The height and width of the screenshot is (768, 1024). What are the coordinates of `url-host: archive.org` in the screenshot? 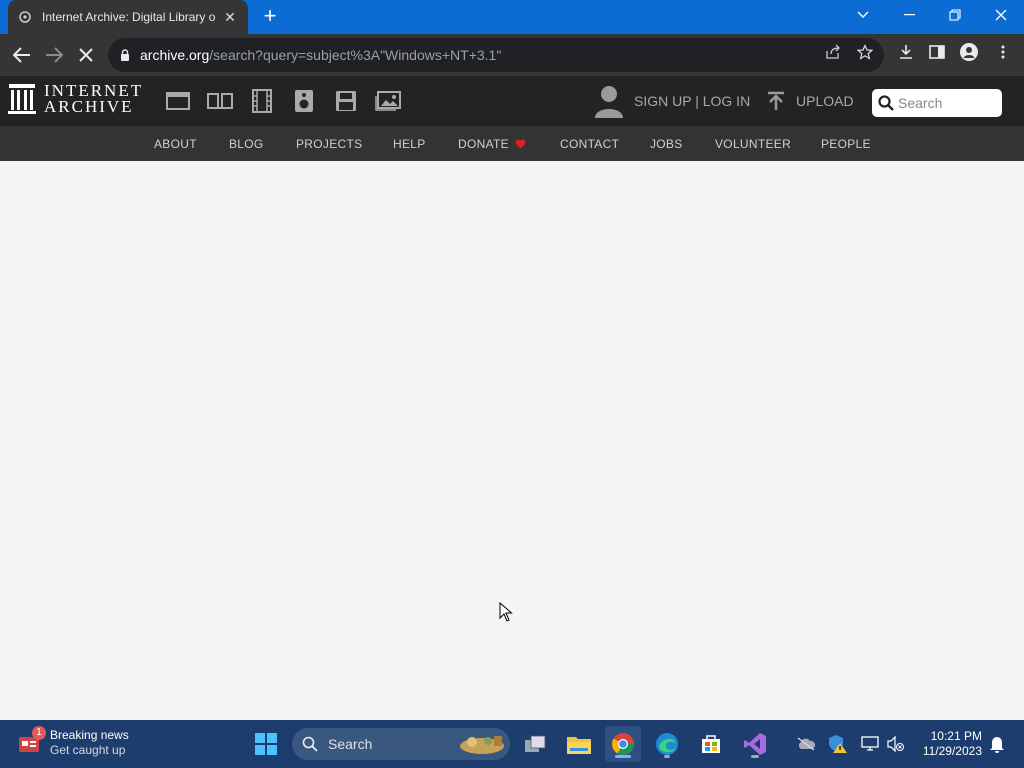 It's located at (175, 55).